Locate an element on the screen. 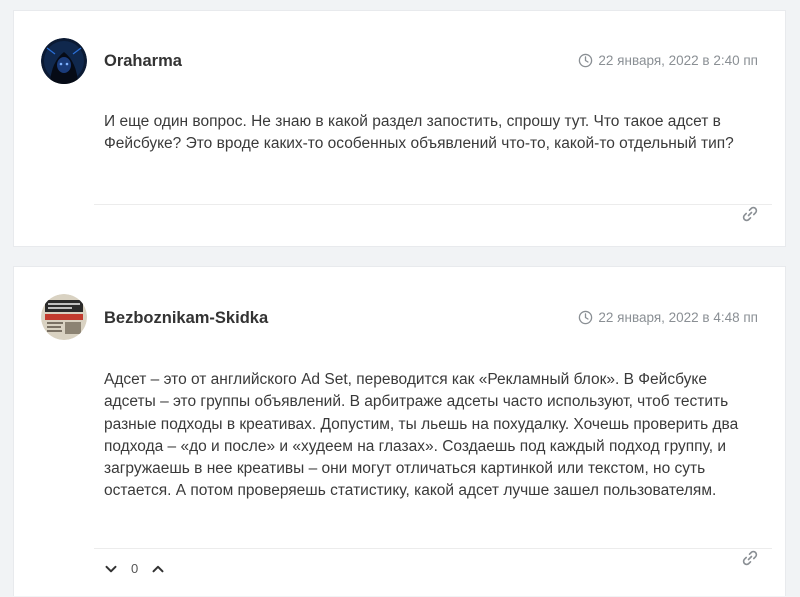  upvote-button is located at coordinates (158, 569).